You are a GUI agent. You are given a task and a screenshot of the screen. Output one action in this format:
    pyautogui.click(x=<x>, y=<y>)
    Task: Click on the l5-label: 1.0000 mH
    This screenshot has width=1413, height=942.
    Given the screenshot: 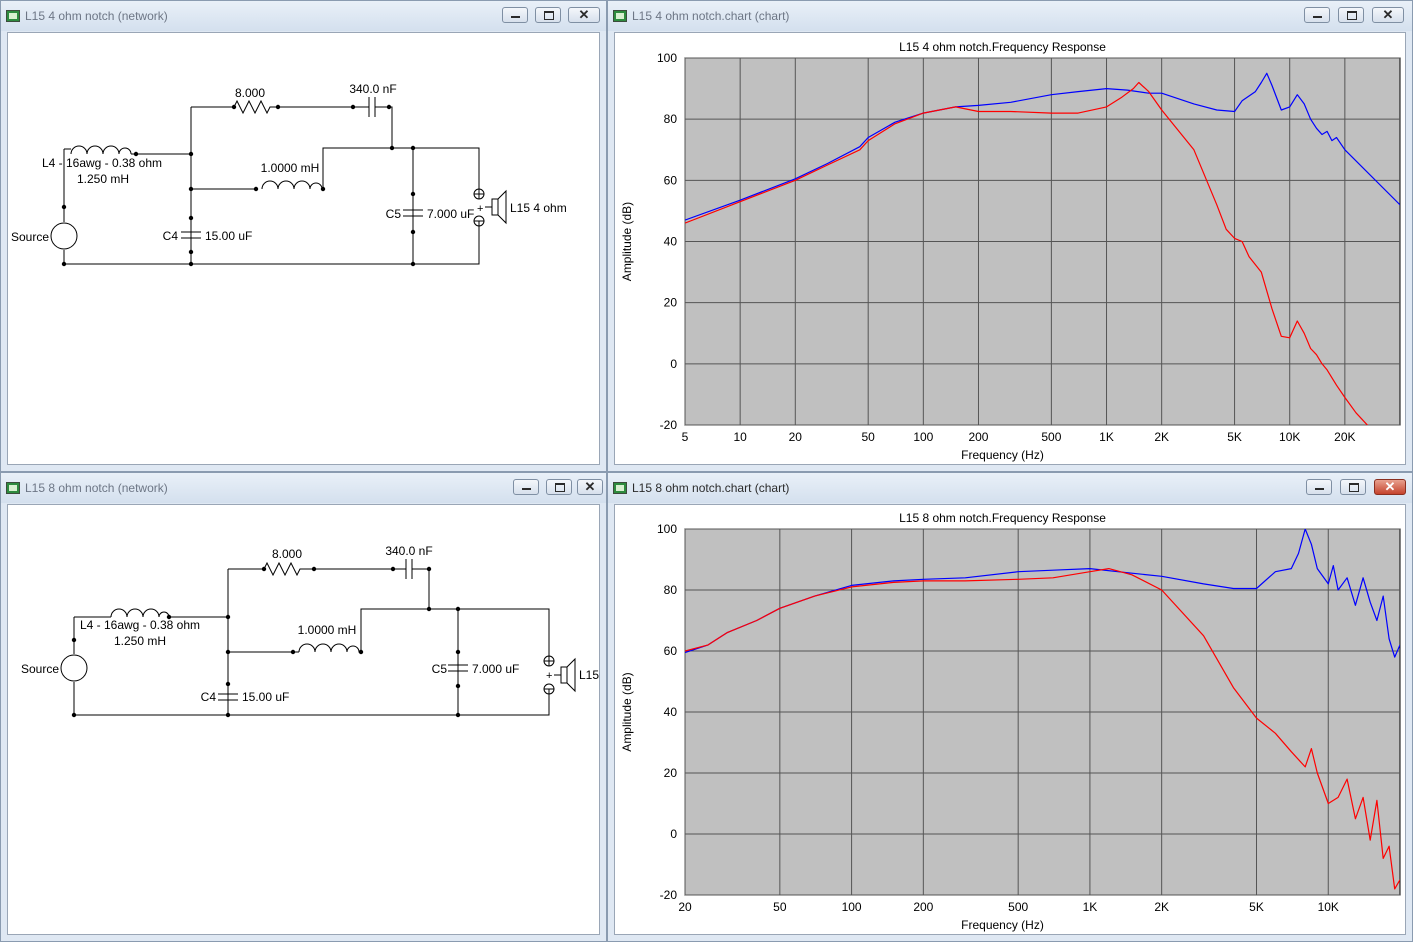 What is the action you would take?
    pyautogui.click(x=327, y=630)
    